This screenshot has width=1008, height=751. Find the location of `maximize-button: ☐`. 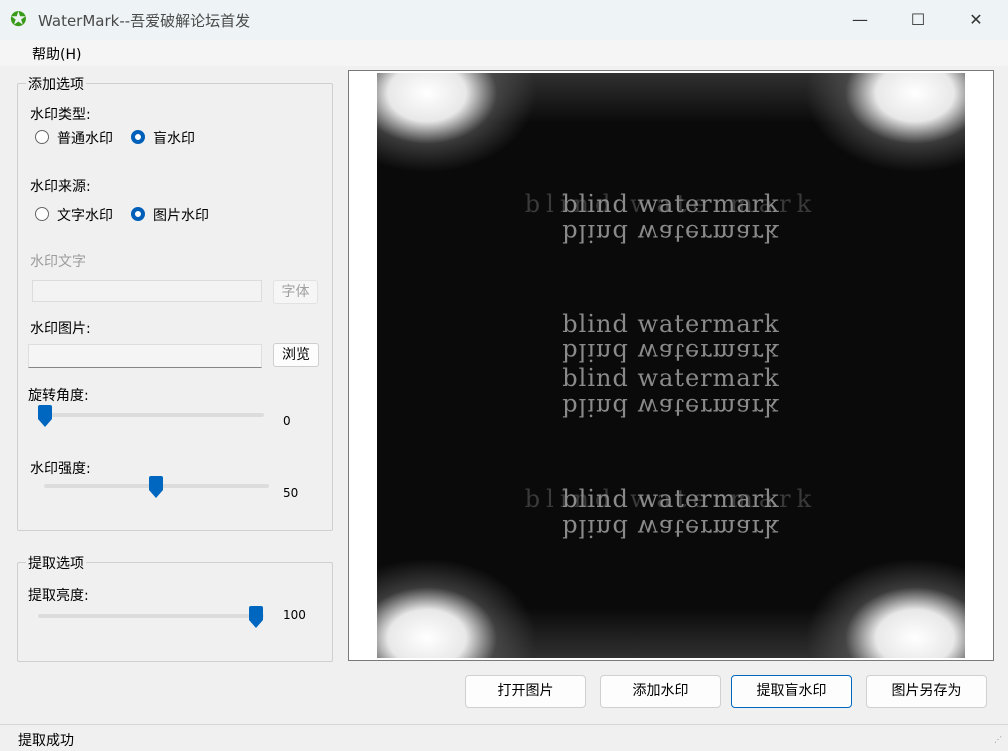

maximize-button: ☐ is located at coordinates (918, 20).